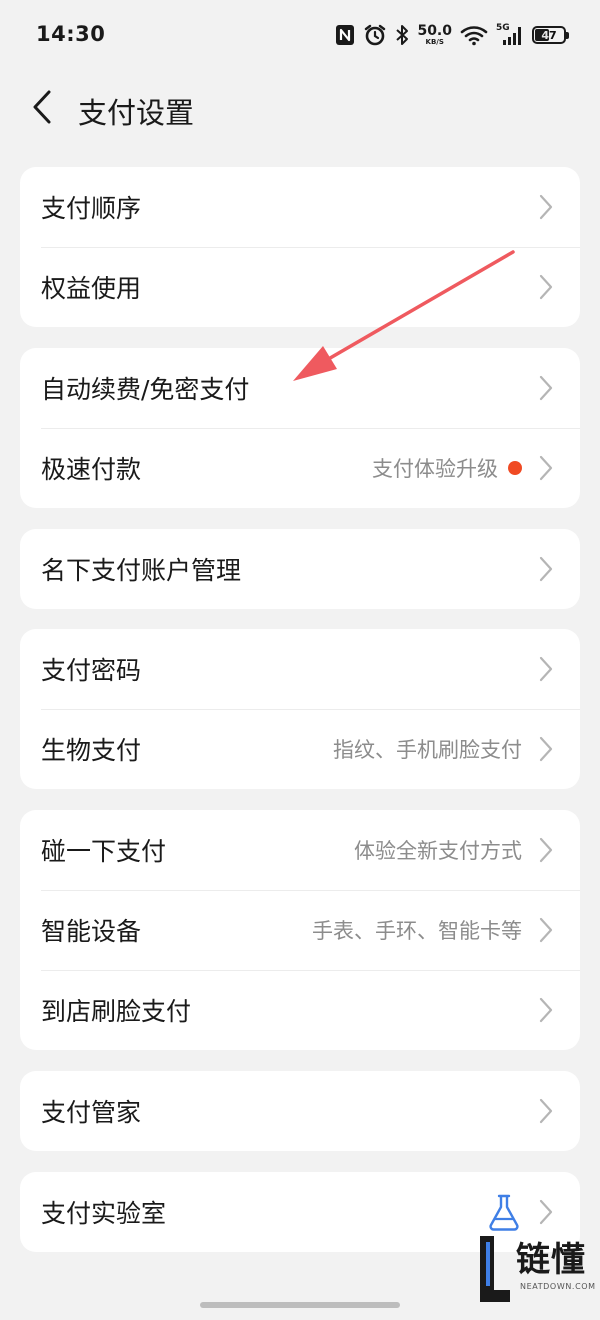 This screenshot has height=1320, width=600. What do you see at coordinates (300, 109) in the screenshot?
I see `page-header: 支付设置` at bounding box center [300, 109].